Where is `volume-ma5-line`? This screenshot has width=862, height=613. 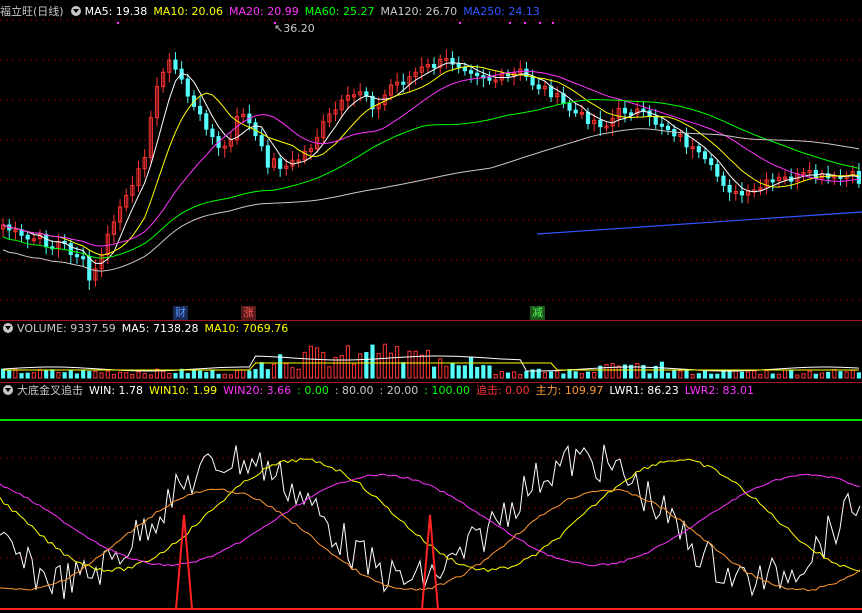
volume-ma5-line is located at coordinates (431, 363).